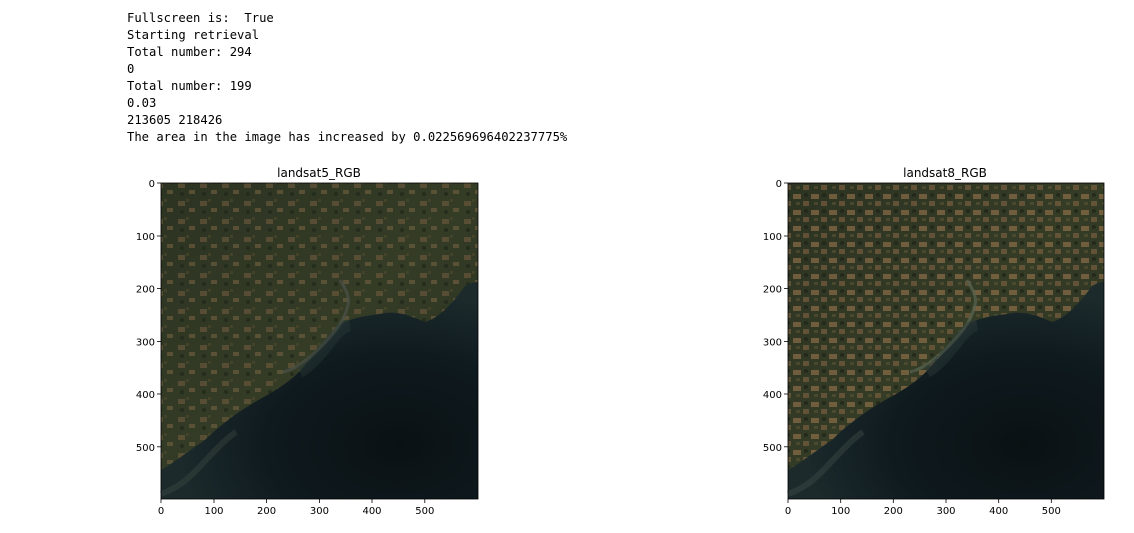  Describe the element at coordinates (319, 173) in the screenshot. I see `plot-title: landsat5_RGB` at that location.